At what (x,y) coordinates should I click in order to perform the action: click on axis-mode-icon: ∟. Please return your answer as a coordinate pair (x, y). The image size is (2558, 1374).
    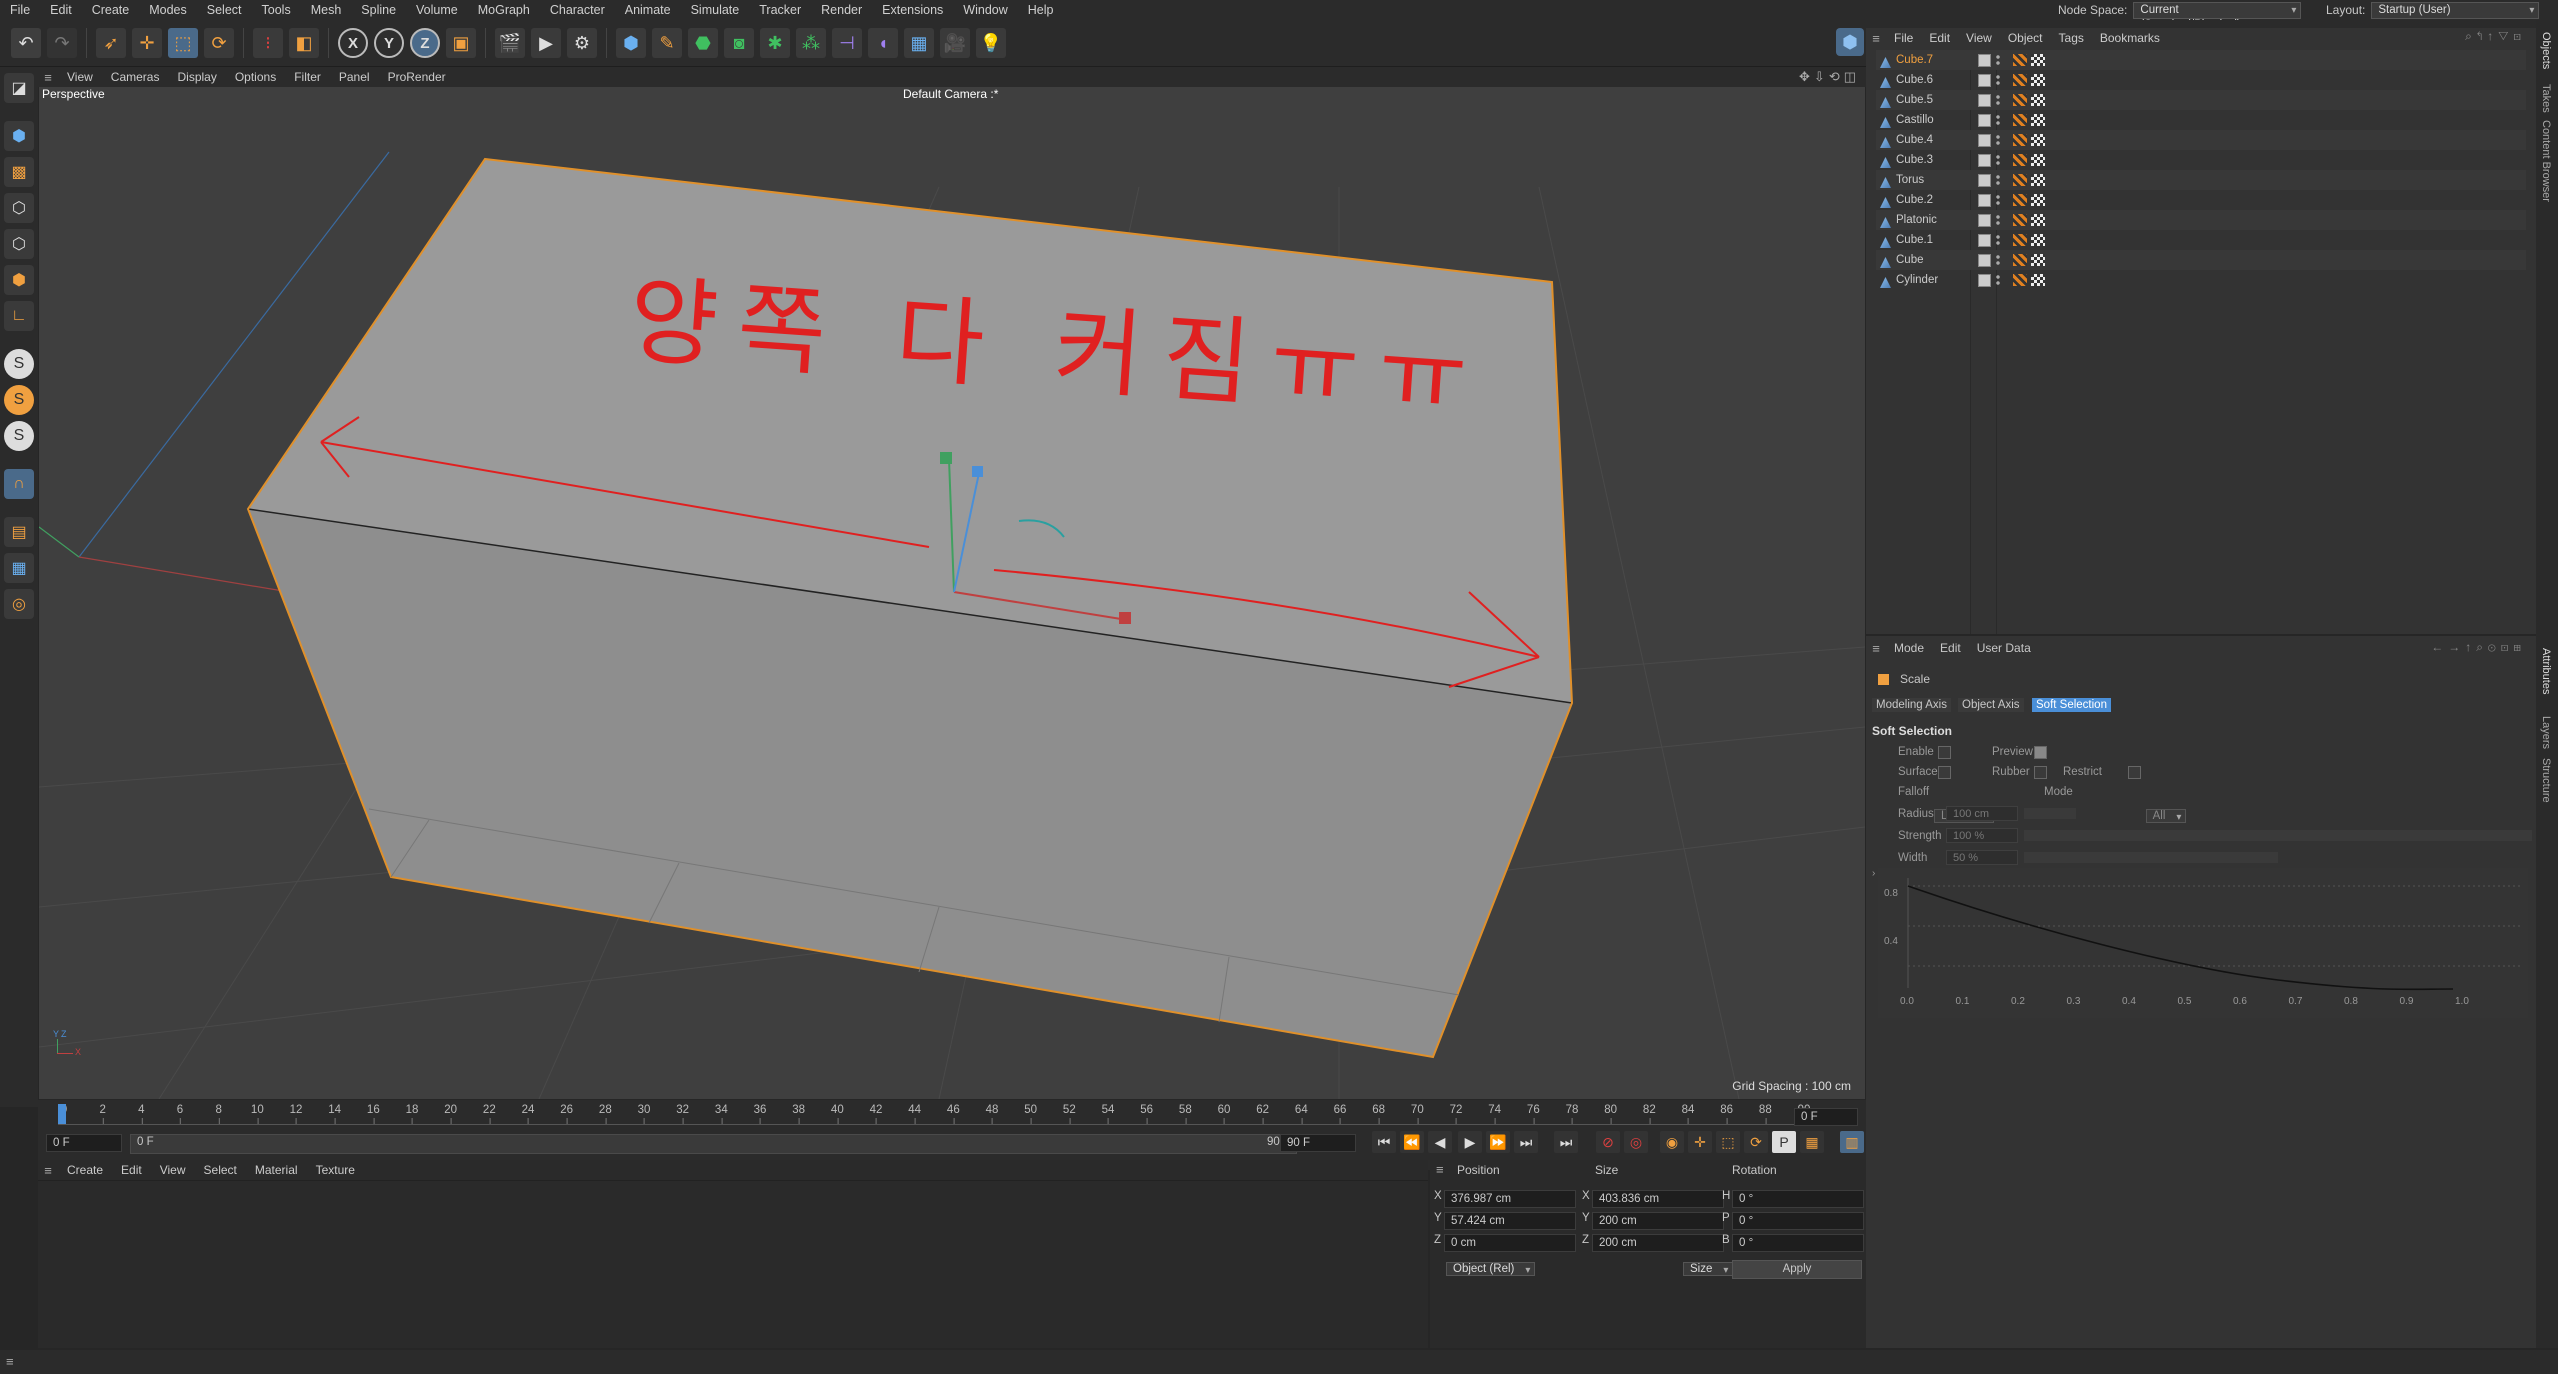
    Looking at the image, I should click on (19, 316).